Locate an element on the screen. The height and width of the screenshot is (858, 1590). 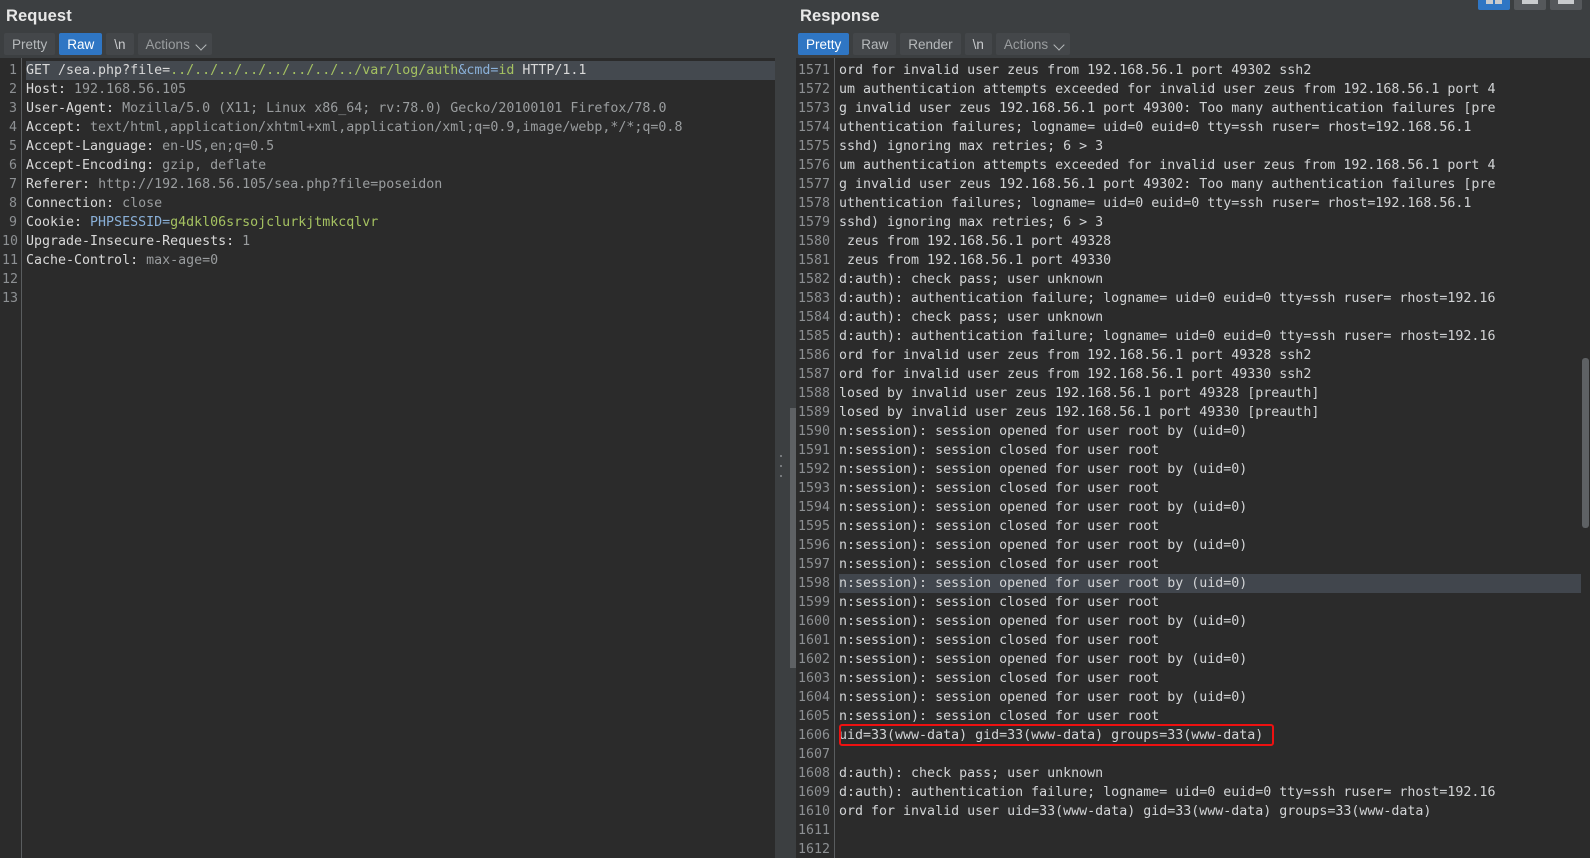
line-number: 1609 is located at coordinates (813, 792).